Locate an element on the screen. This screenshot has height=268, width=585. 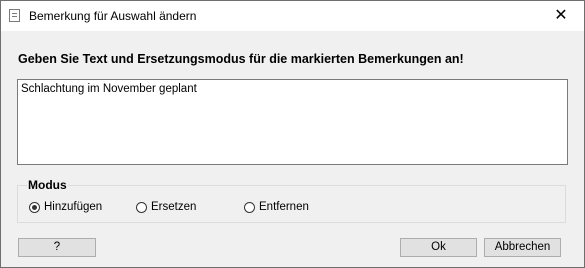
title-bar: Bemerkung für Auswahl ändern ✕ is located at coordinates (292, 16).